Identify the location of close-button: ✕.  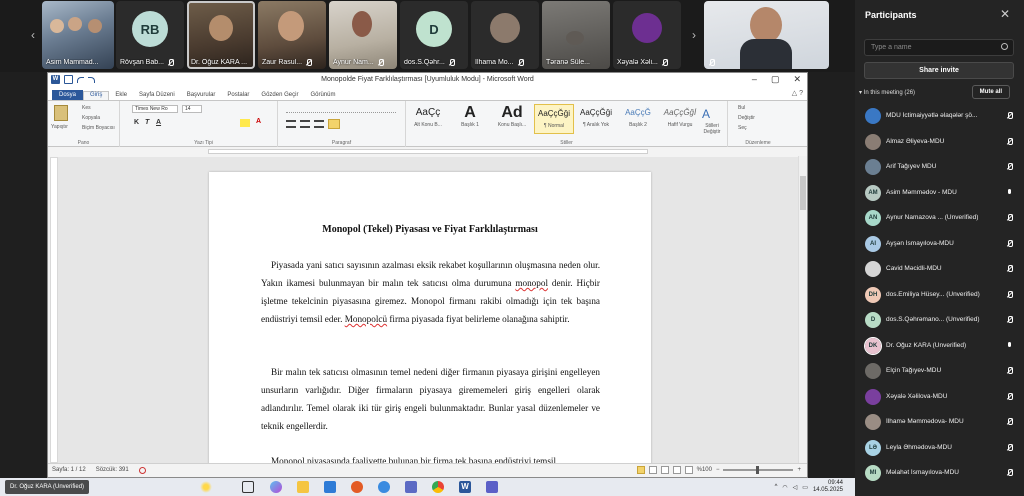
(797, 79).